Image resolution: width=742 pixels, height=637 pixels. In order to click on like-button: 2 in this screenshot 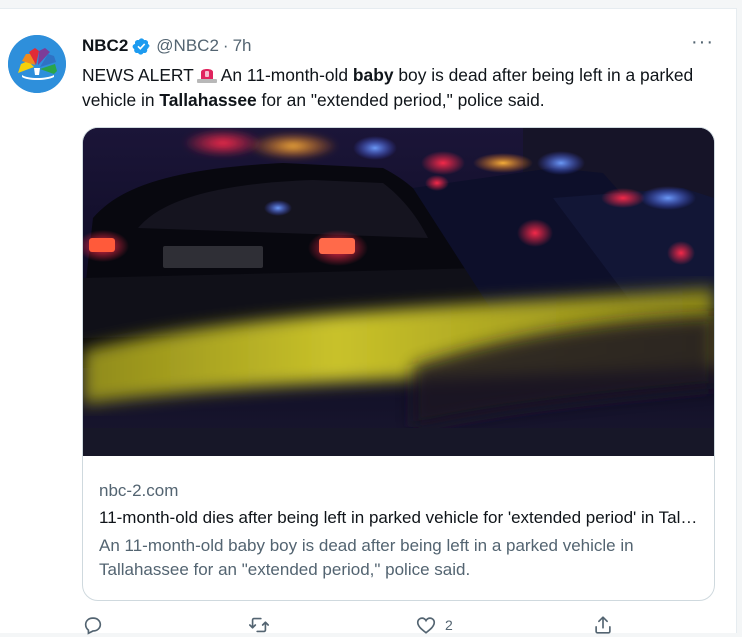, I will do `click(434, 625)`.